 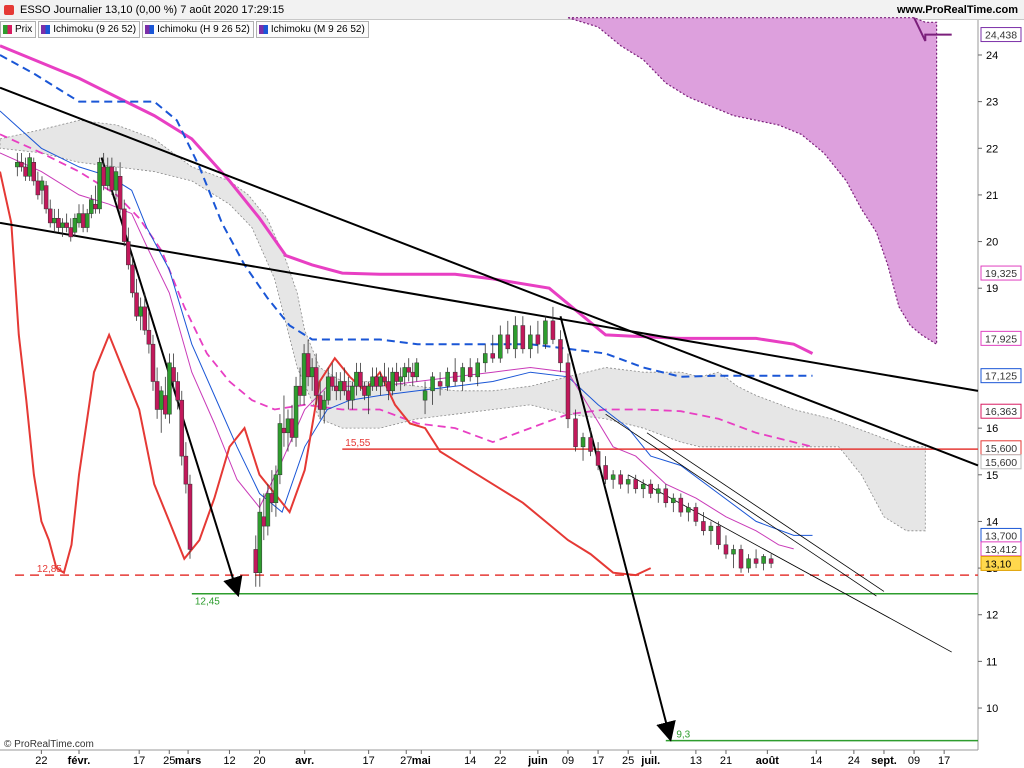 What do you see at coordinates (188, 761) in the screenshot?
I see `x-tick-label: mars` at bounding box center [188, 761].